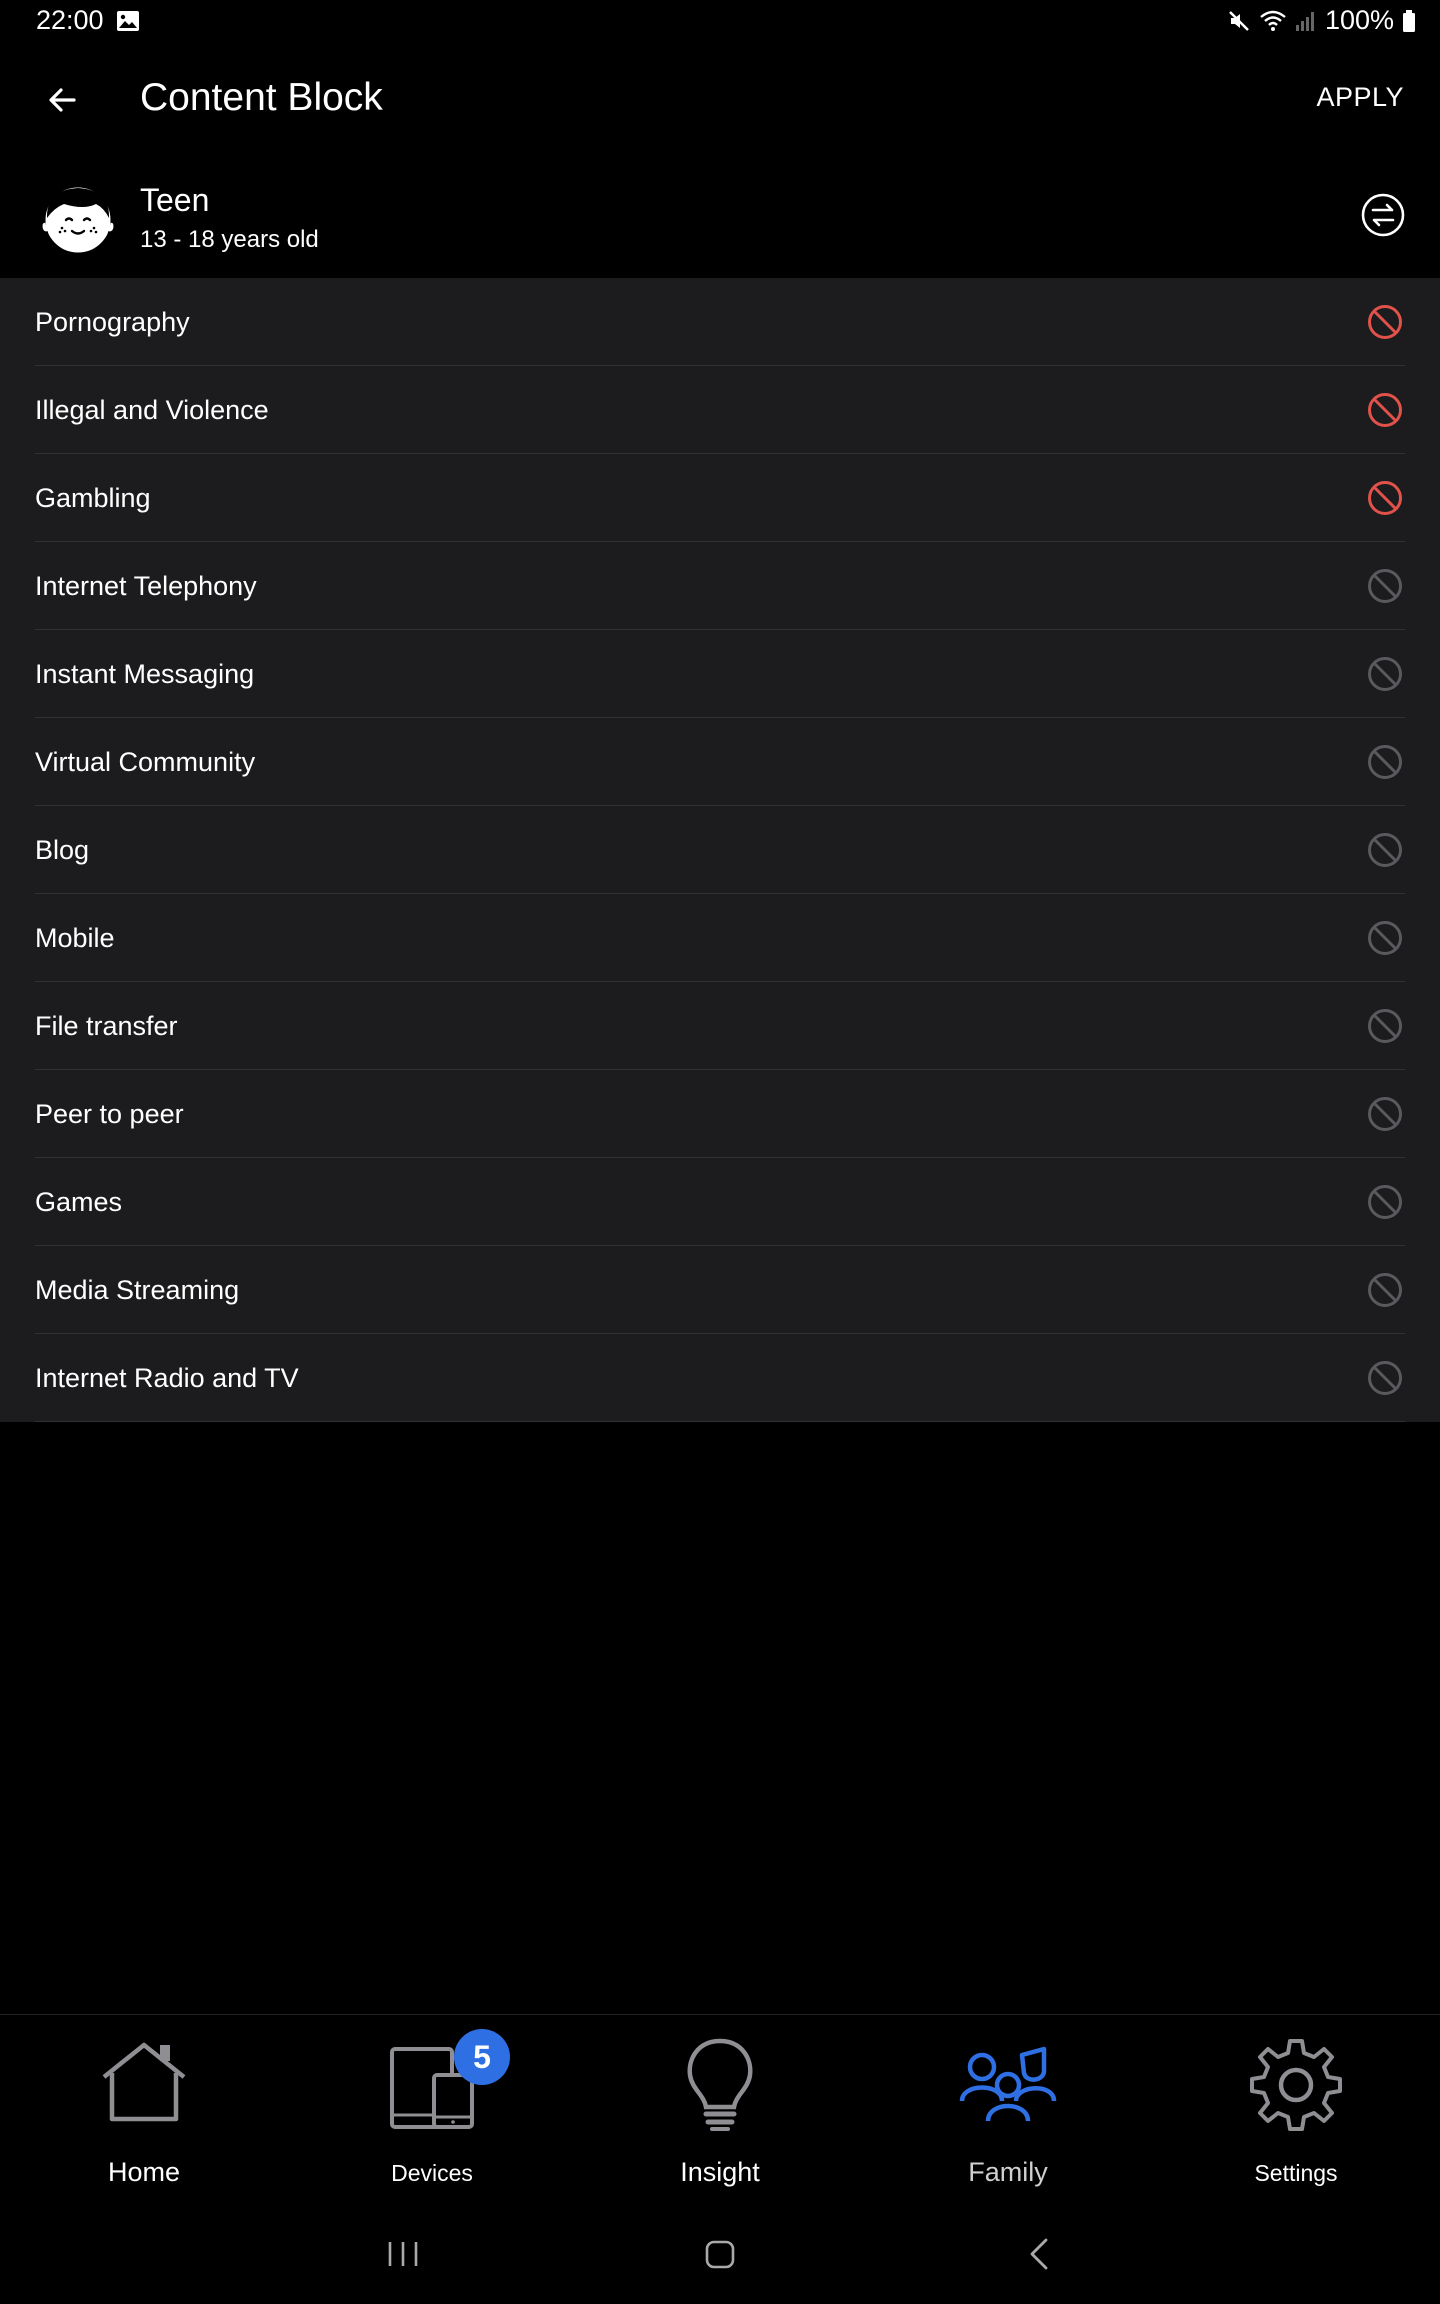 Image resolution: width=1440 pixels, height=2304 pixels. I want to click on back-button, so click(62, 100).